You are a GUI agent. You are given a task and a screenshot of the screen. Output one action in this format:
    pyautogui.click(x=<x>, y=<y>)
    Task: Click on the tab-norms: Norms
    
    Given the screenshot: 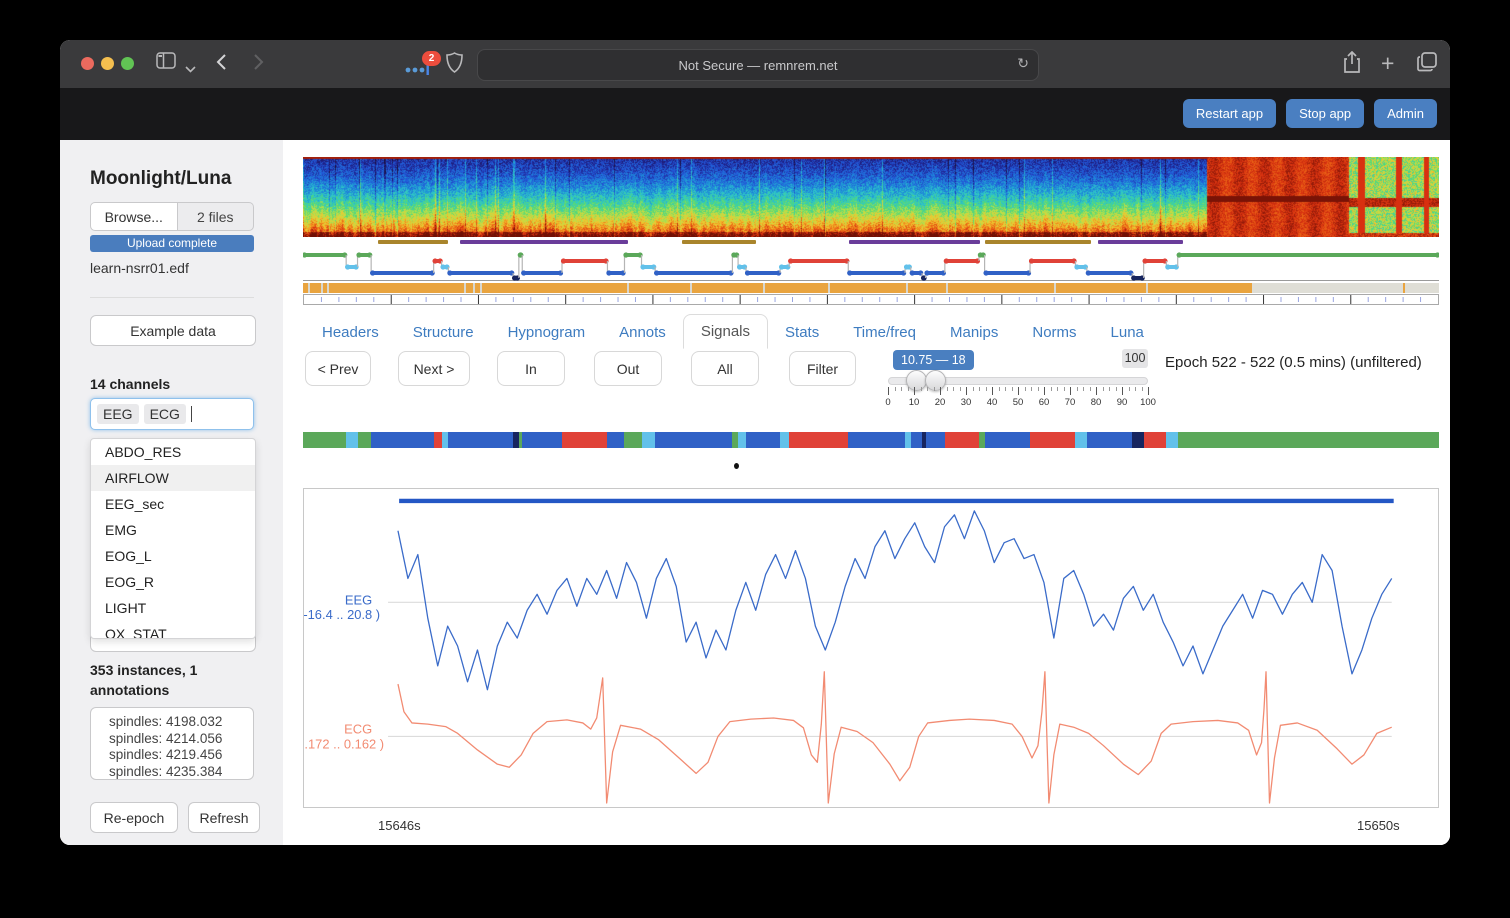 What is the action you would take?
    pyautogui.click(x=1054, y=332)
    